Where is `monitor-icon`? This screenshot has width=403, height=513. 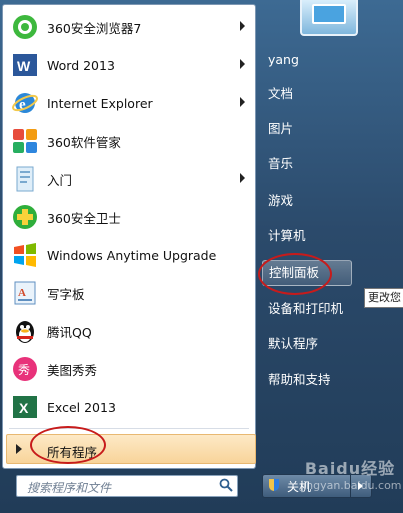 monitor-icon is located at coordinates (329, 14).